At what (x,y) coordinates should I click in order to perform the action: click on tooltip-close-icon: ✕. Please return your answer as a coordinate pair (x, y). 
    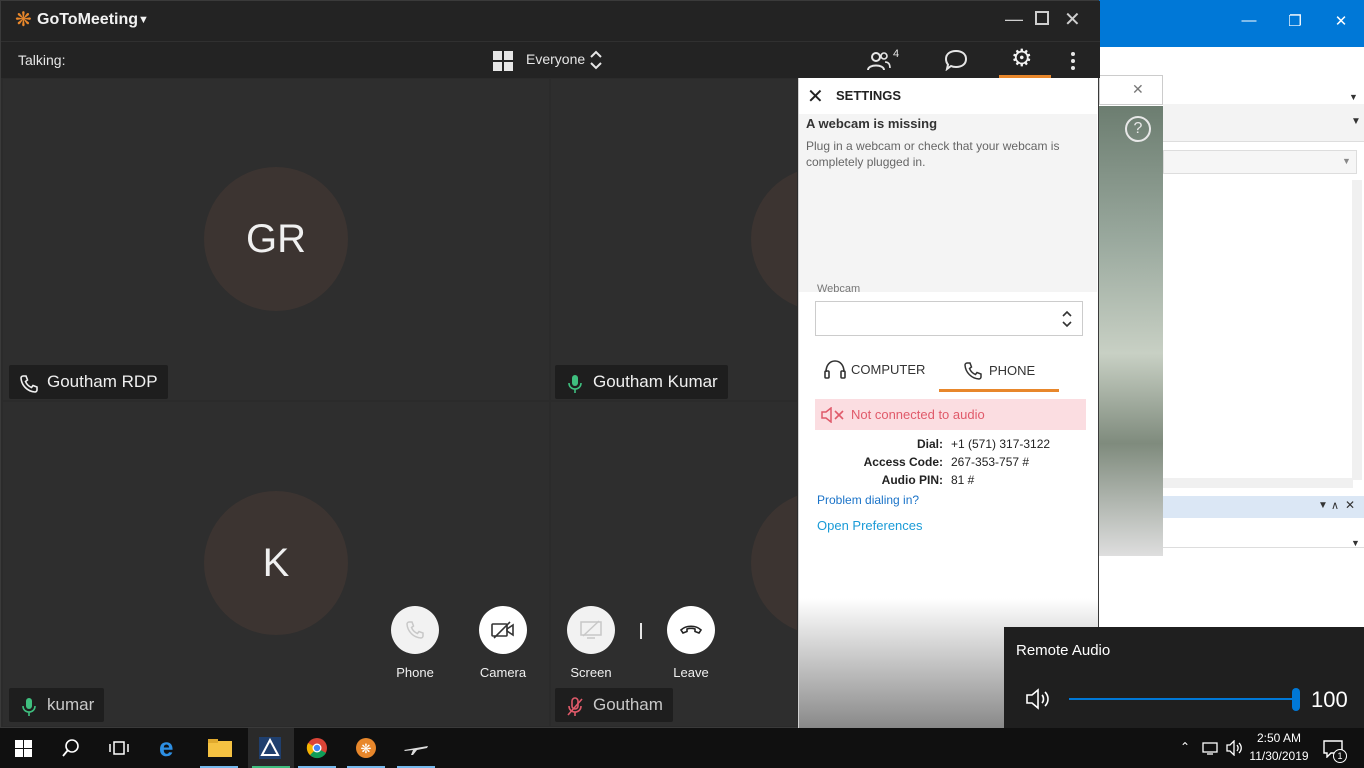
    Looking at the image, I should click on (1138, 89).